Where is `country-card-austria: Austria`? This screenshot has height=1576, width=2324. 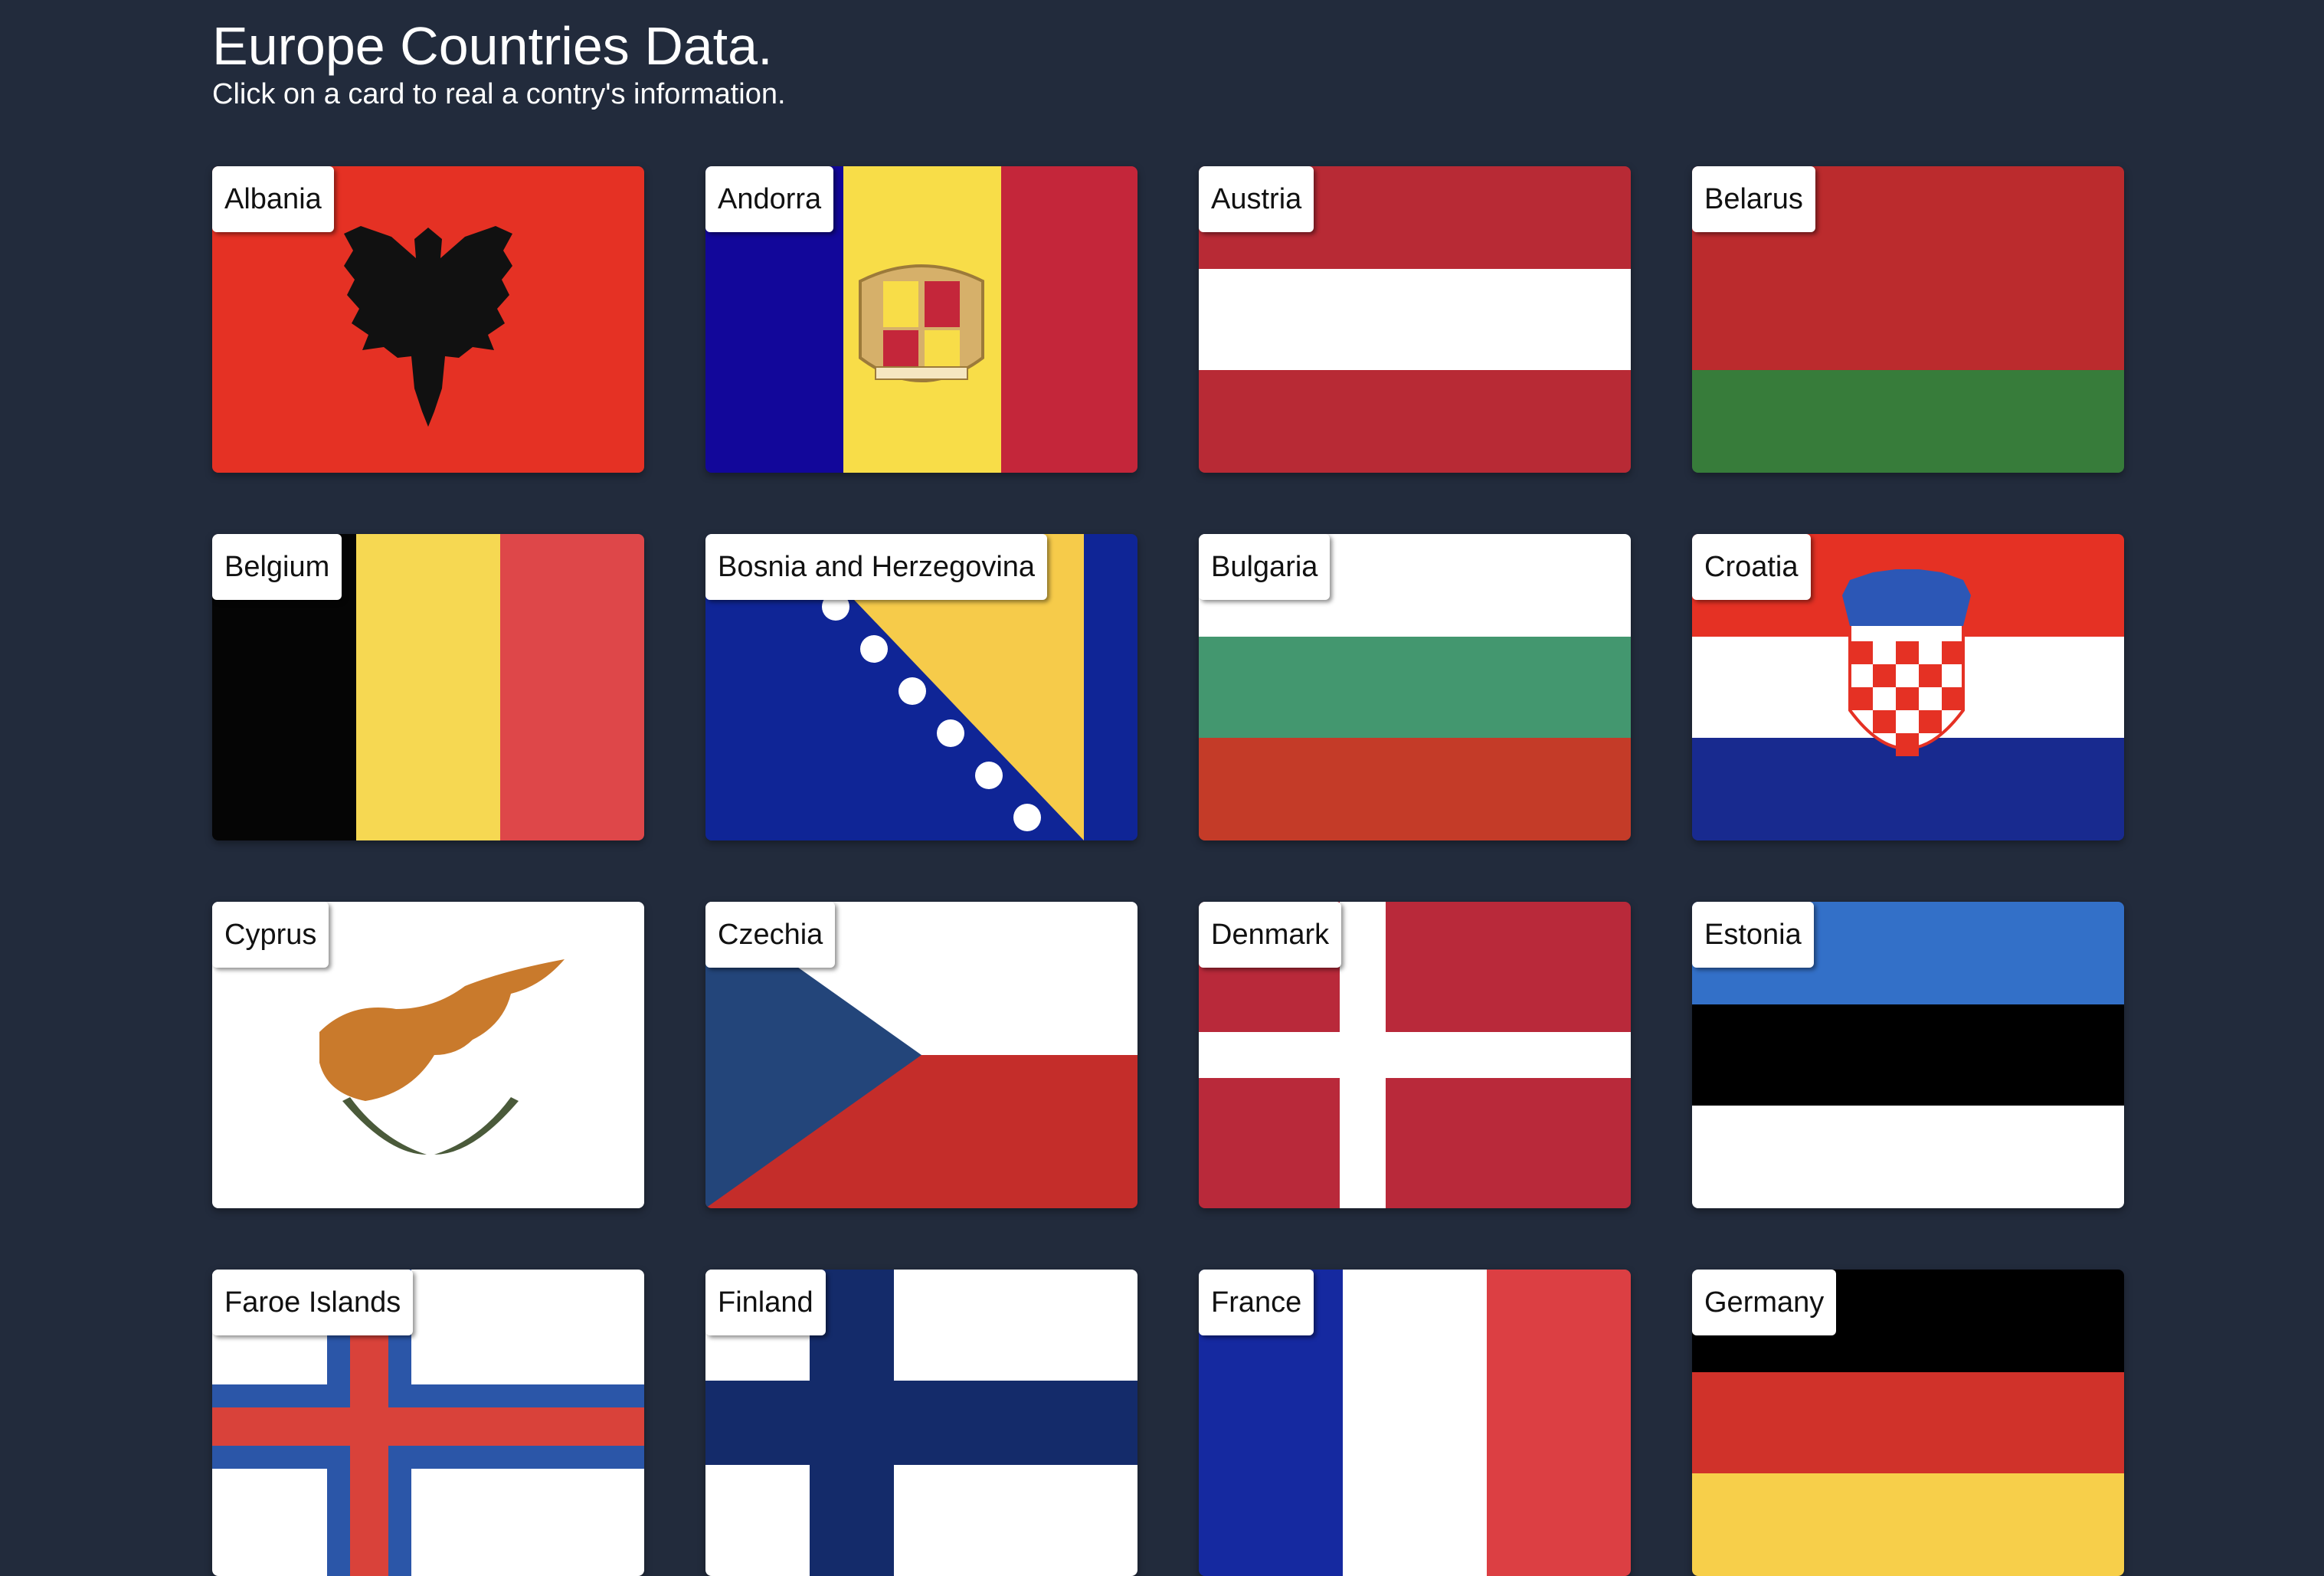 country-card-austria: Austria is located at coordinates (1415, 319).